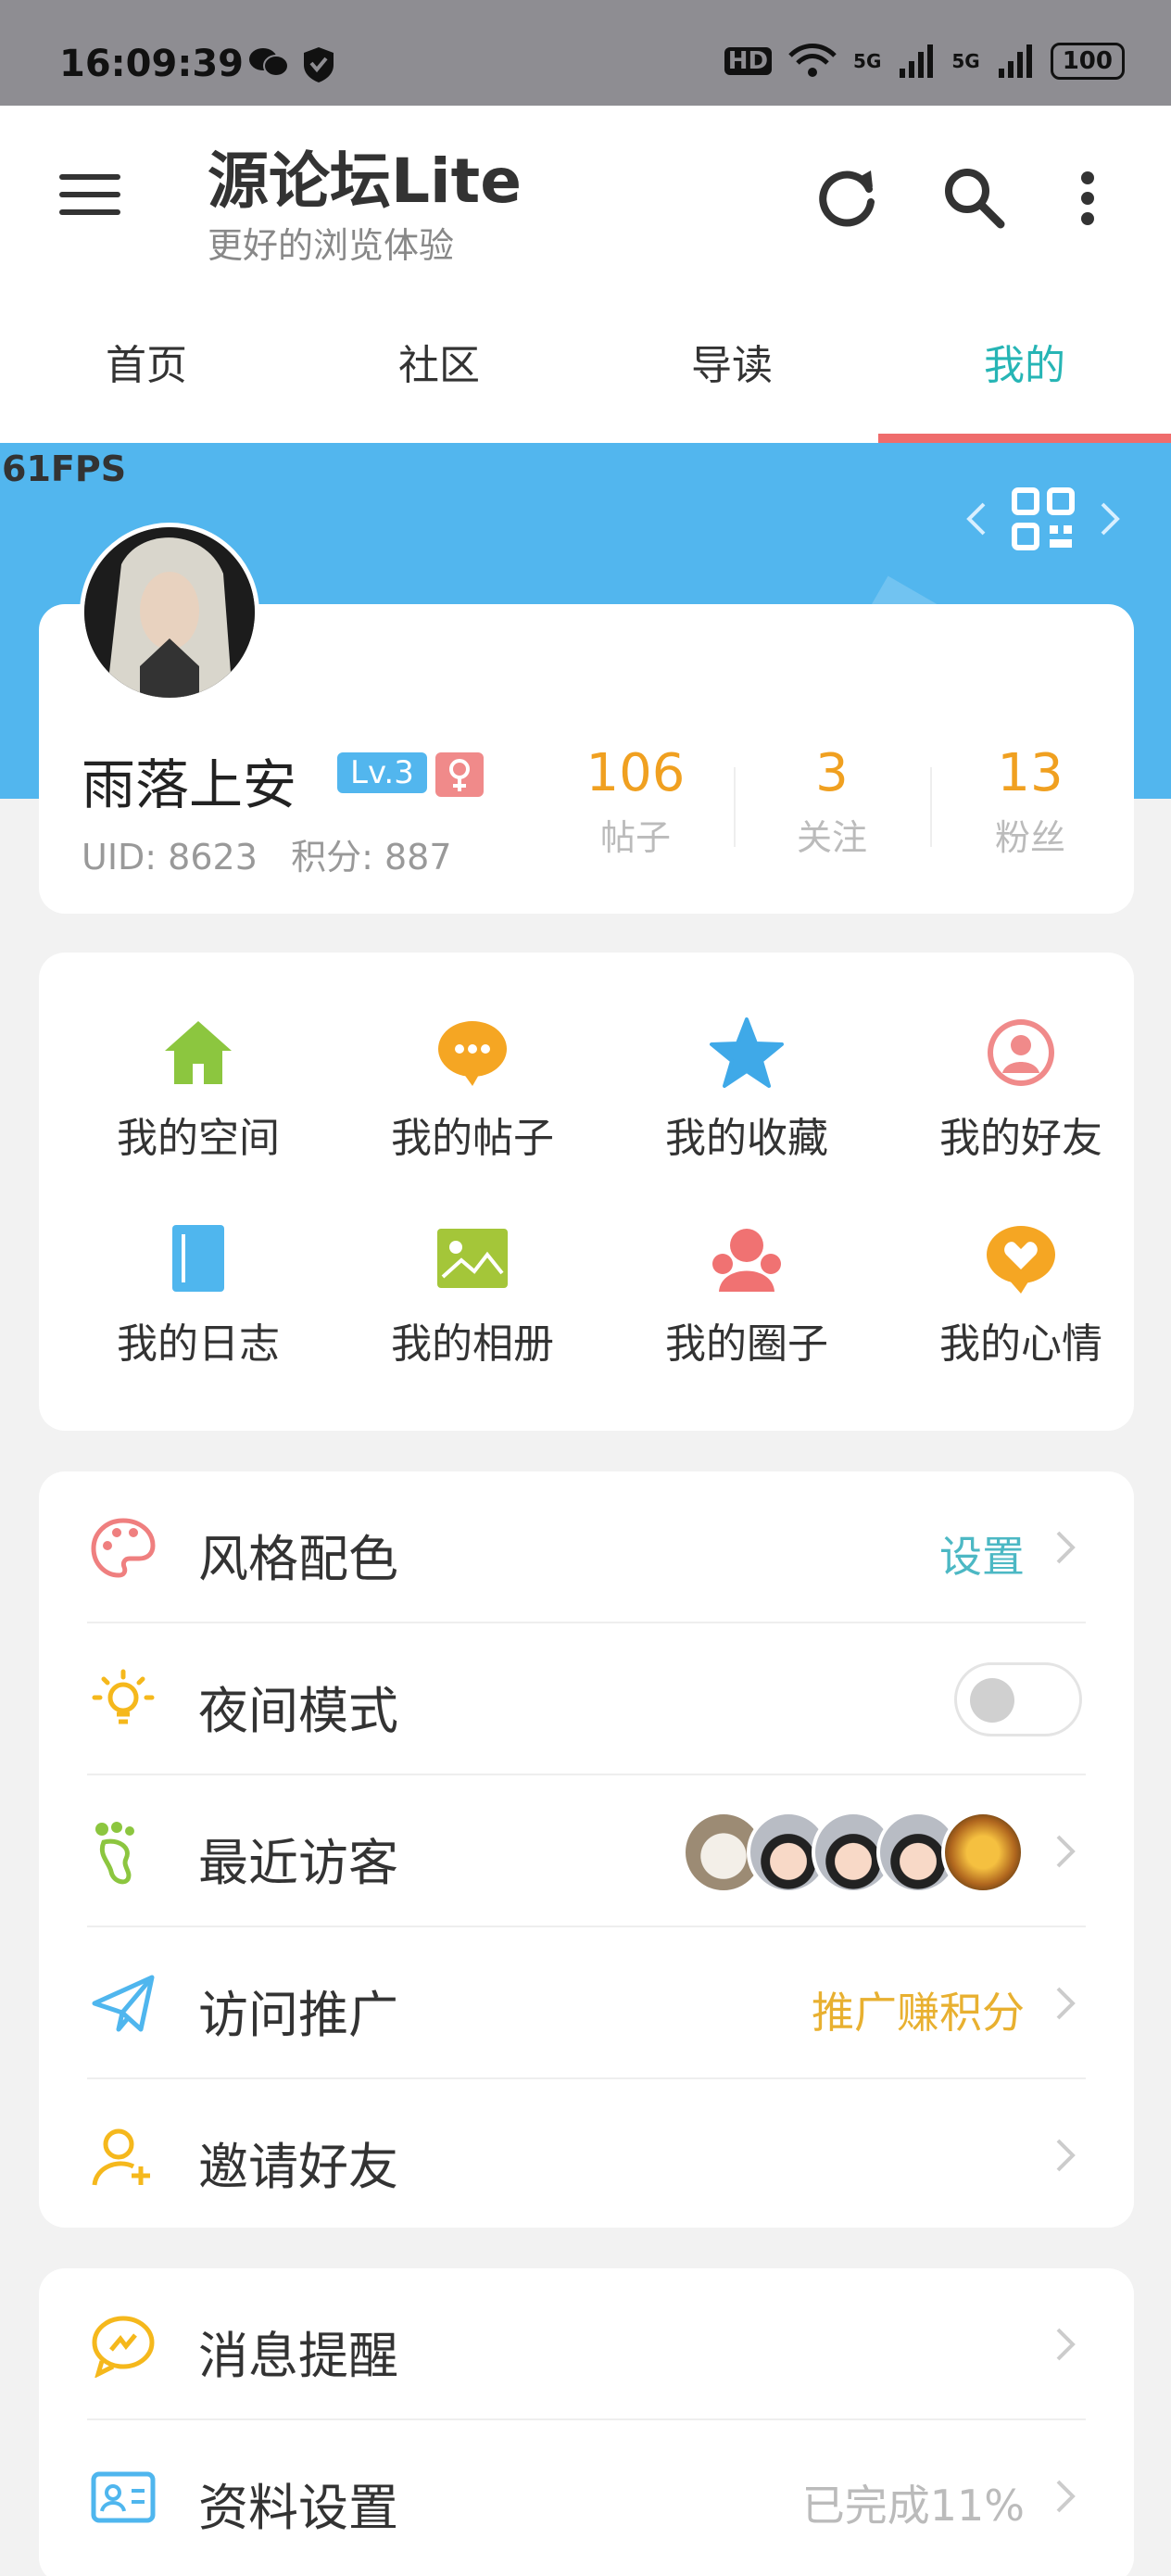 Image resolution: width=1171 pixels, height=2576 pixels. I want to click on more-vert-icon, so click(1088, 198).